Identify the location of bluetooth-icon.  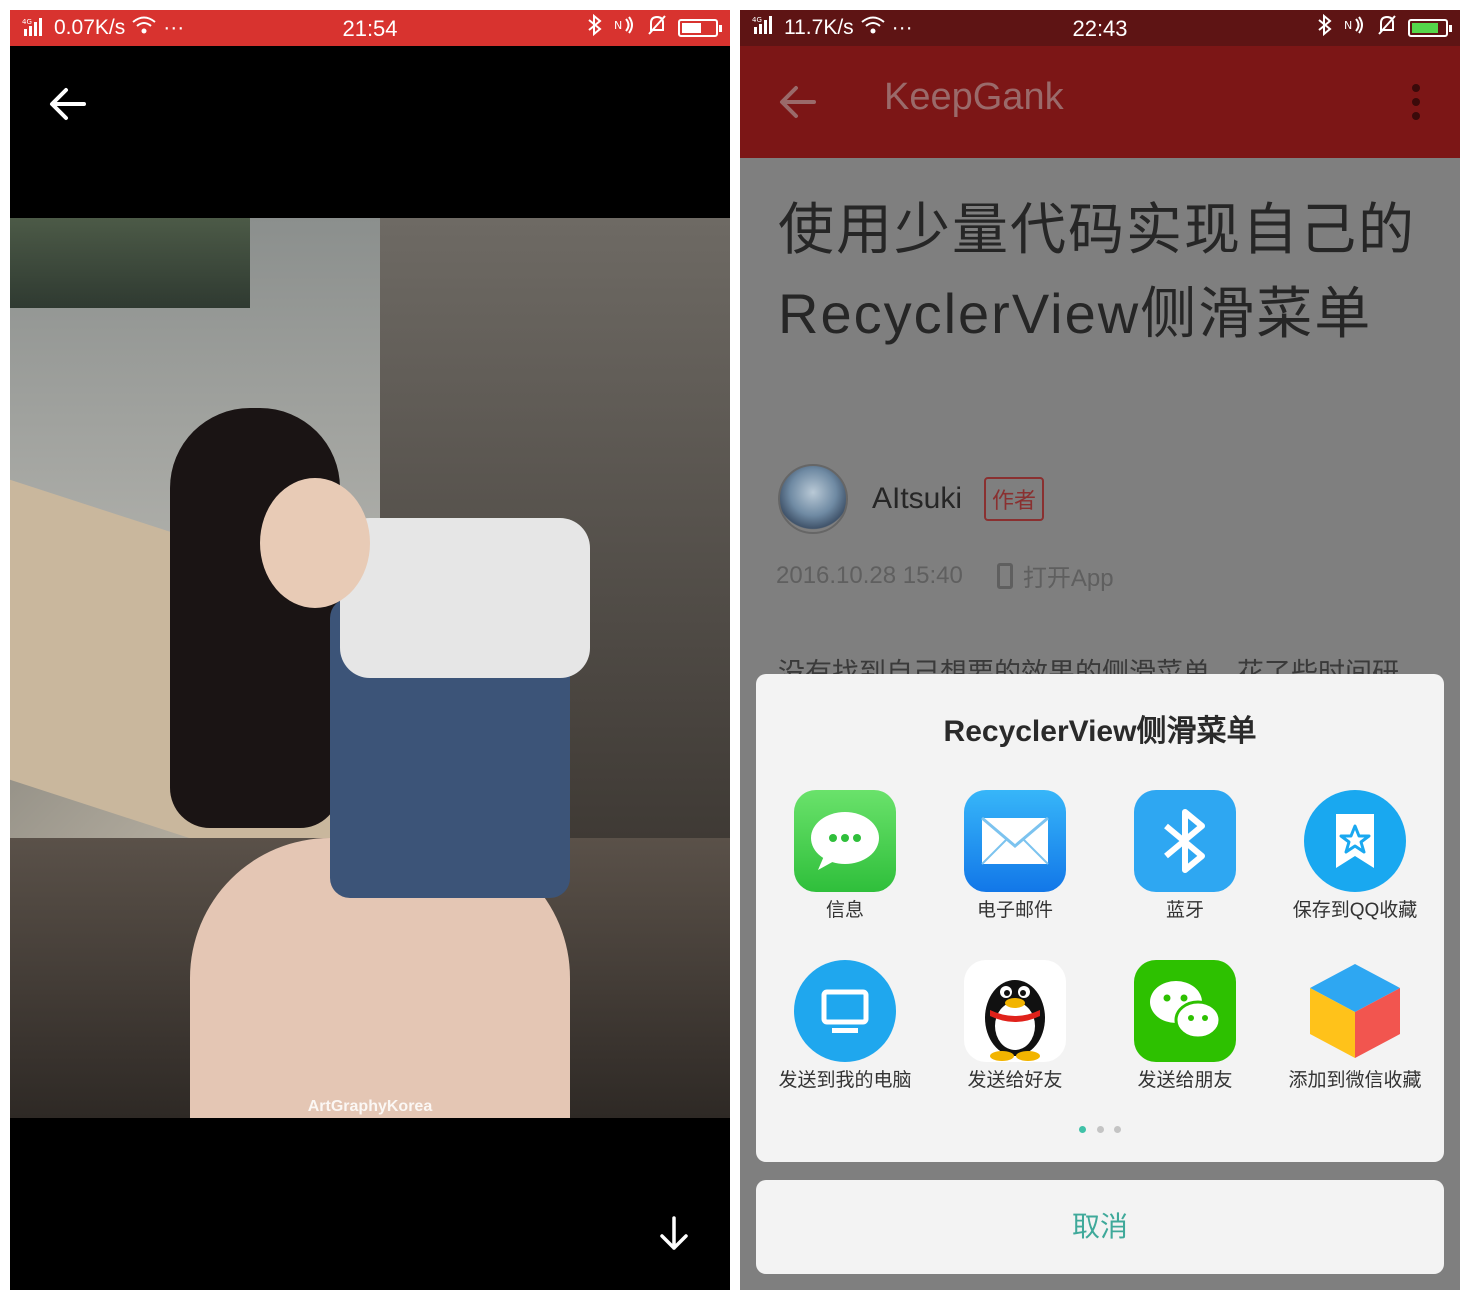
(1185, 841).